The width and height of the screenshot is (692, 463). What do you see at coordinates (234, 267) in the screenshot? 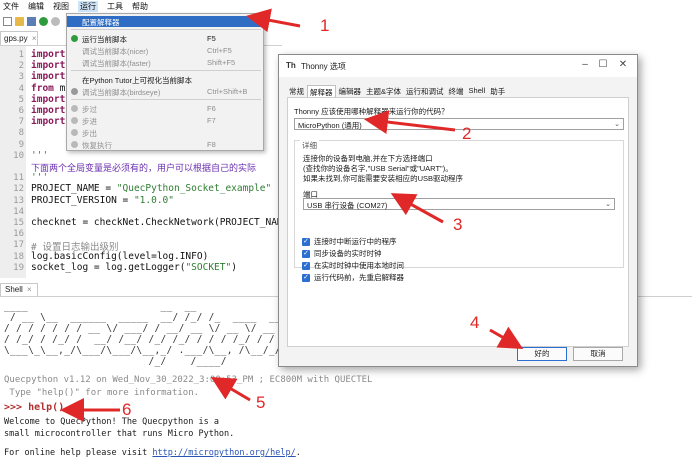
I see `code-token: )` at bounding box center [234, 267].